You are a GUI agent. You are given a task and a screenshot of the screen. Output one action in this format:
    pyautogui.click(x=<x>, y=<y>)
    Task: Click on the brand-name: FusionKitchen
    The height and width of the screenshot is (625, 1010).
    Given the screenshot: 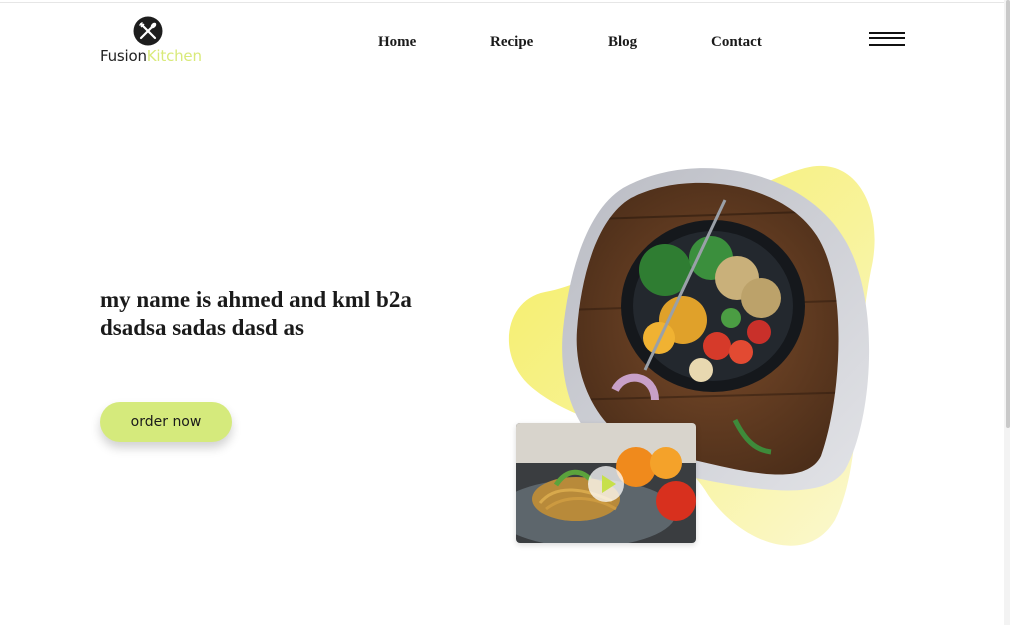 What is the action you would take?
    pyautogui.click(x=151, y=56)
    